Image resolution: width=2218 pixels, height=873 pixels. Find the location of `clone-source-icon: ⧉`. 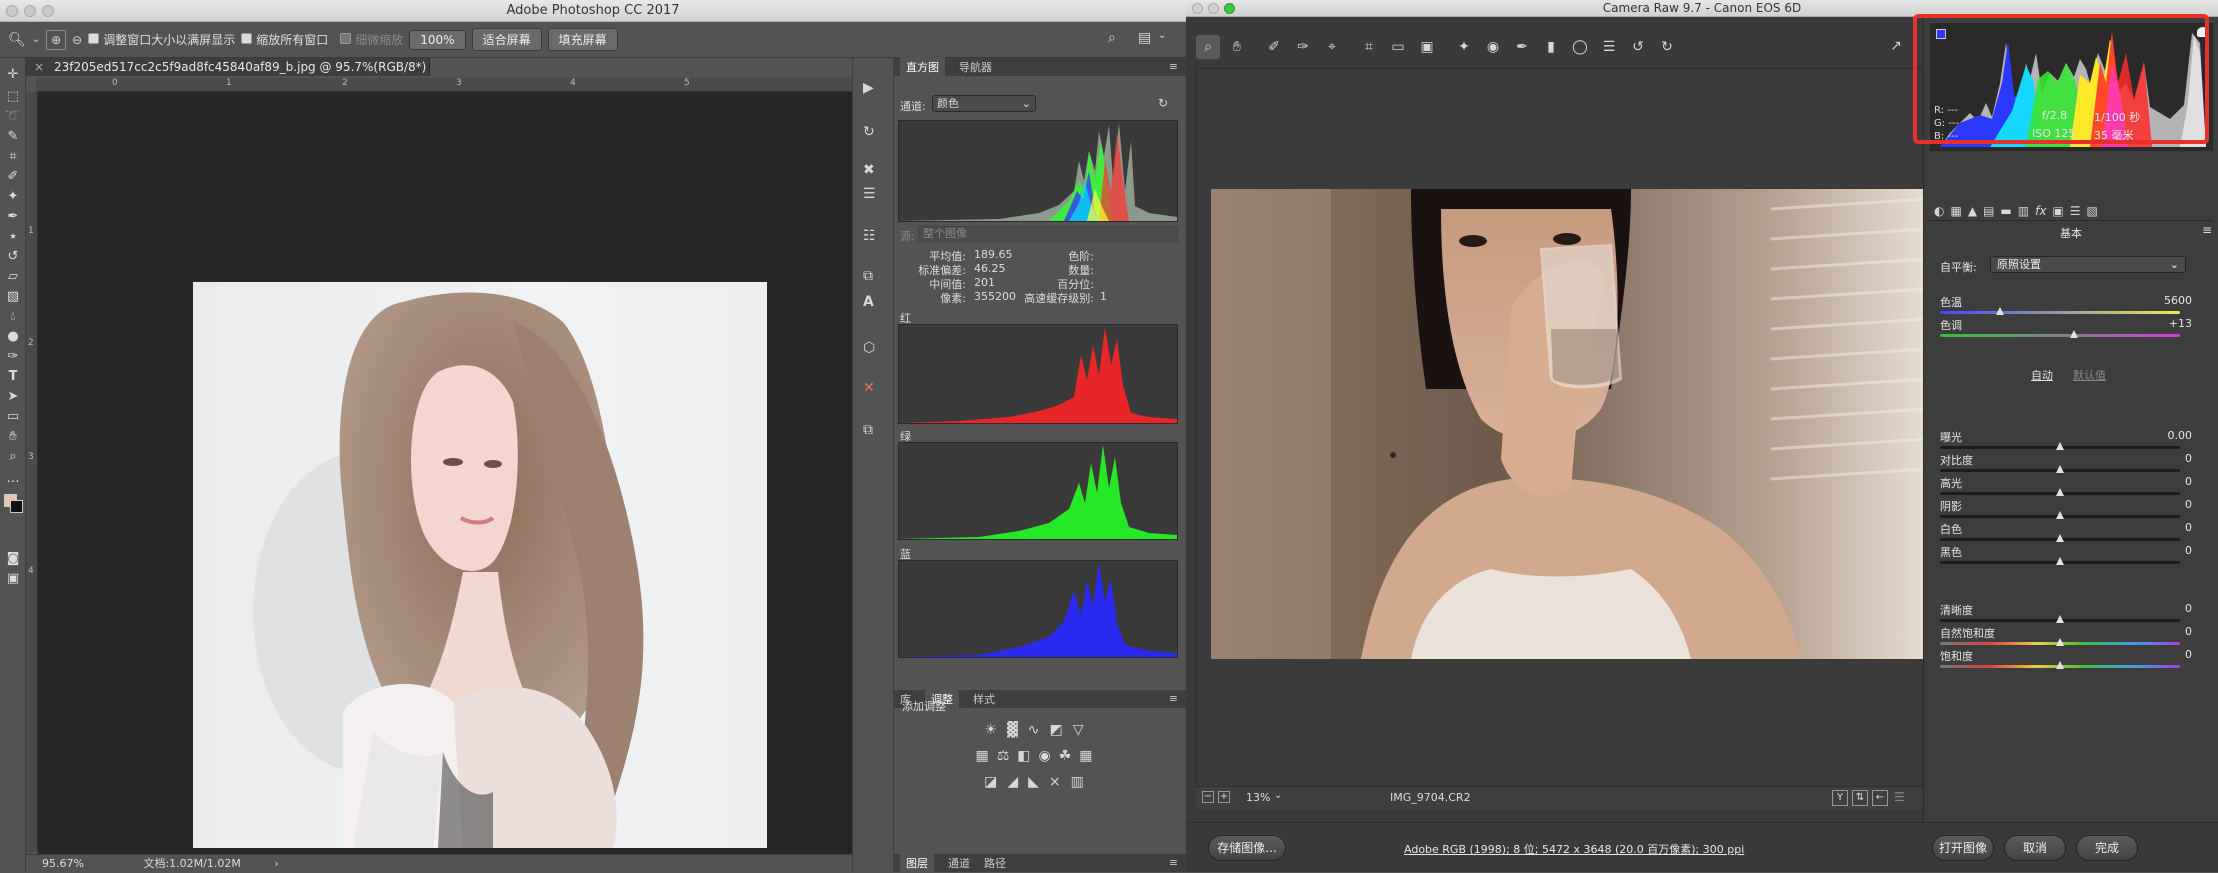

clone-source-icon: ⧉ is located at coordinates (868, 276).